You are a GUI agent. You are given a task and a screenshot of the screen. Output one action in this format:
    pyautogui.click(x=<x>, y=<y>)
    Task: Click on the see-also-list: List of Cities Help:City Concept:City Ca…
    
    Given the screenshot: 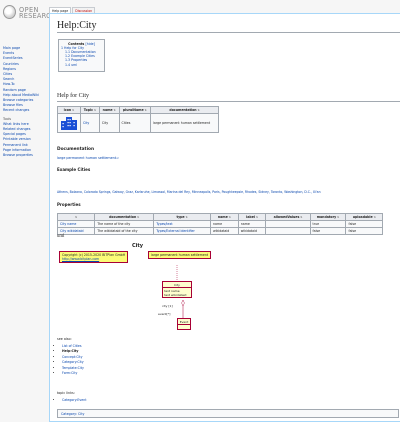 What is the action you would take?
    pyautogui.click(x=73, y=360)
    